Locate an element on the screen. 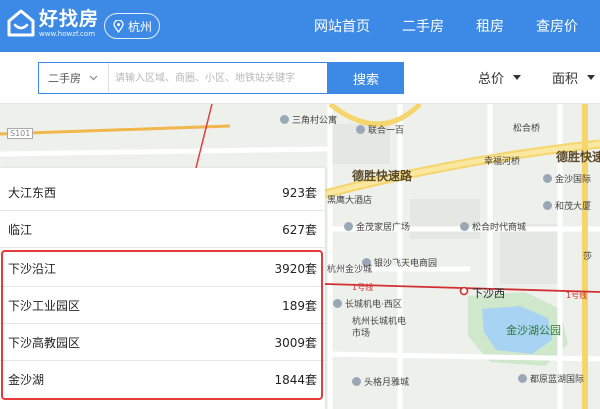 This screenshot has width=600, height=409. poi-jinsha-intl: 金沙国际 is located at coordinates (567, 178).